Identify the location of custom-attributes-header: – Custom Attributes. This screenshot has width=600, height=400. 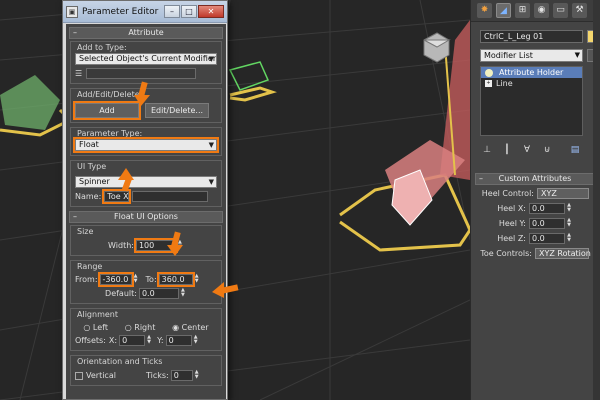
(535, 179).